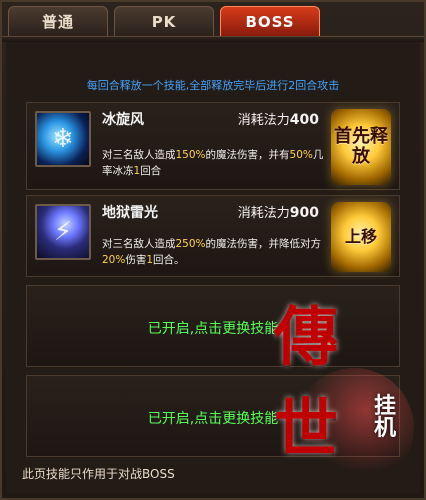 The height and width of the screenshot is (500, 426). I want to click on skill-cost-value: 400, so click(304, 120).